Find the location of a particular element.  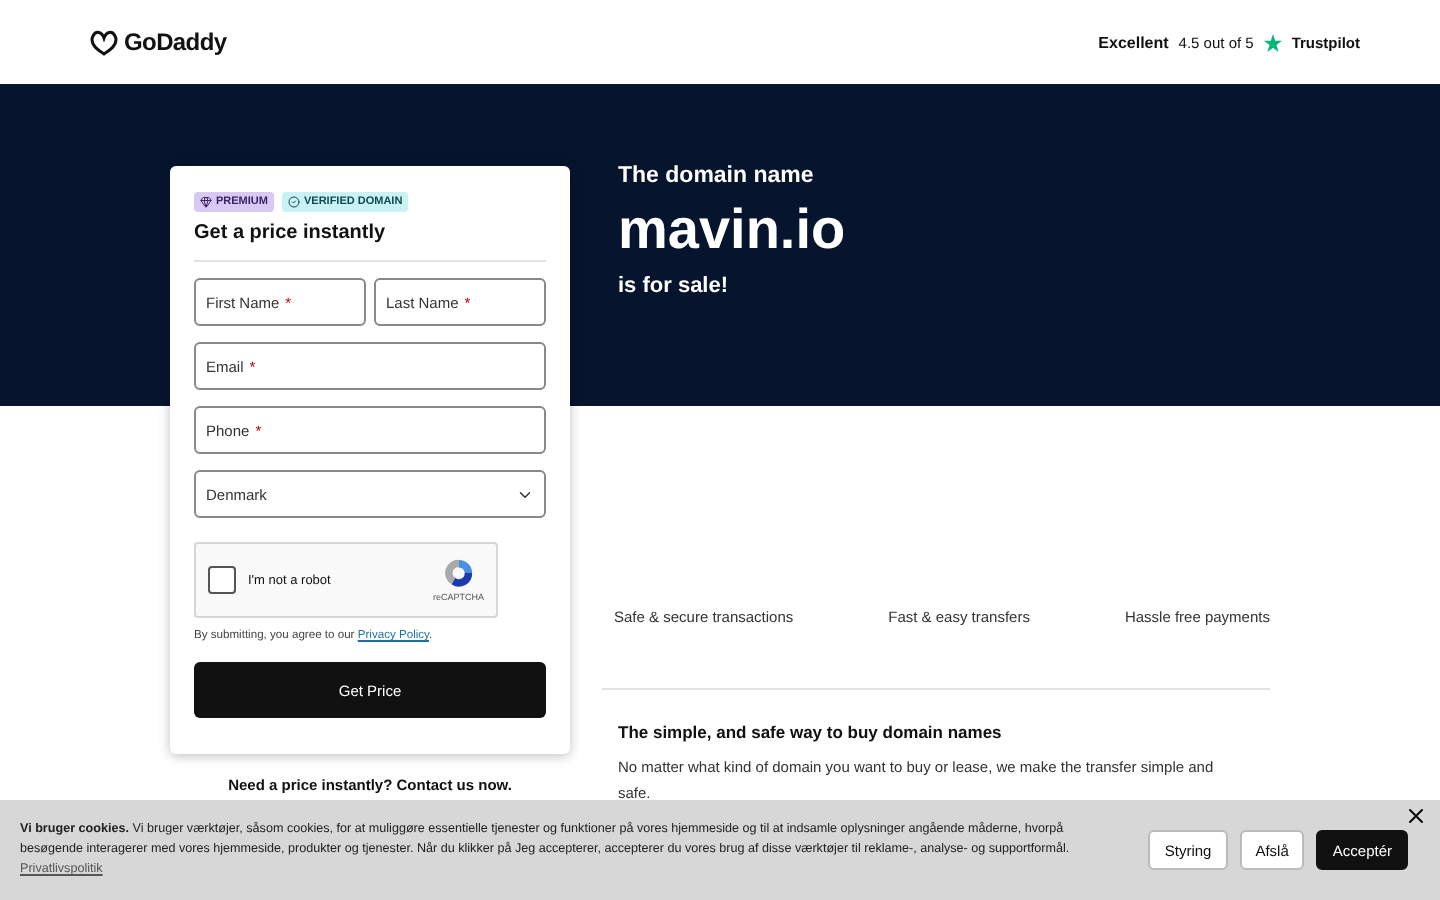

info-title: The simple, and safe way to buy domain names is located at coordinates (811, 732).